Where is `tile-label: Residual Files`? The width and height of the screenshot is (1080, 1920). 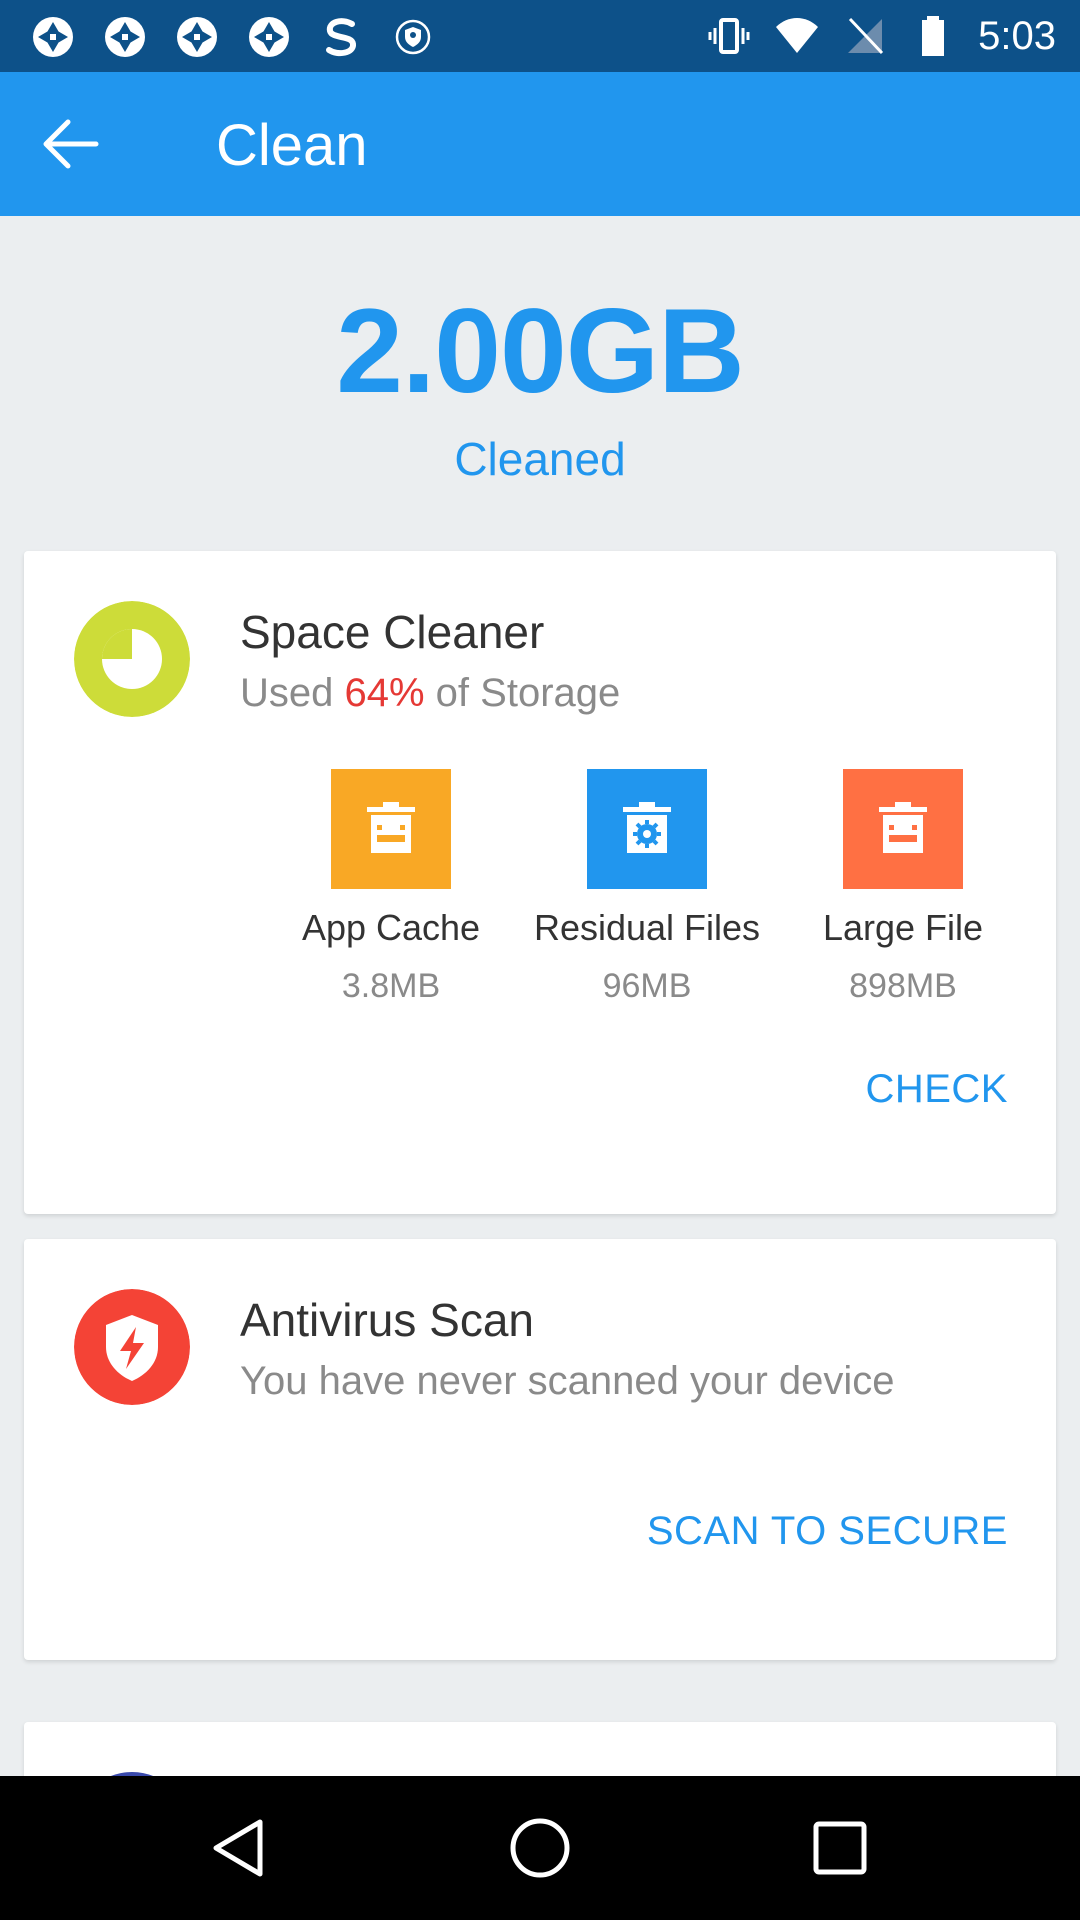
tile-label: Residual Files is located at coordinates (647, 927).